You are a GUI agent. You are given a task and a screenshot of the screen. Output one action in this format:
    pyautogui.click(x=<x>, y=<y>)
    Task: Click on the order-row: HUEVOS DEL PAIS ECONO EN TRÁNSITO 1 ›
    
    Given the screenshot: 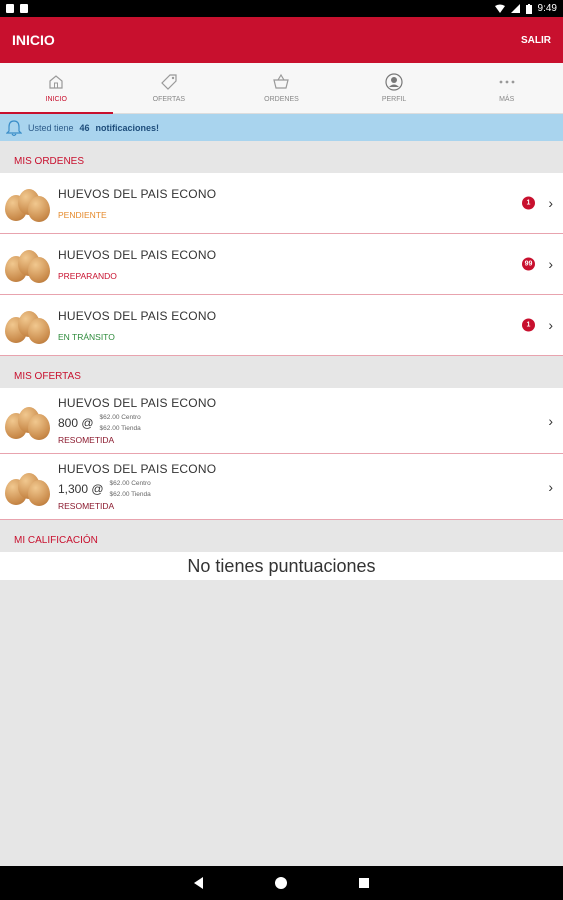 What is the action you would take?
    pyautogui.click(x=281, y=325)
    